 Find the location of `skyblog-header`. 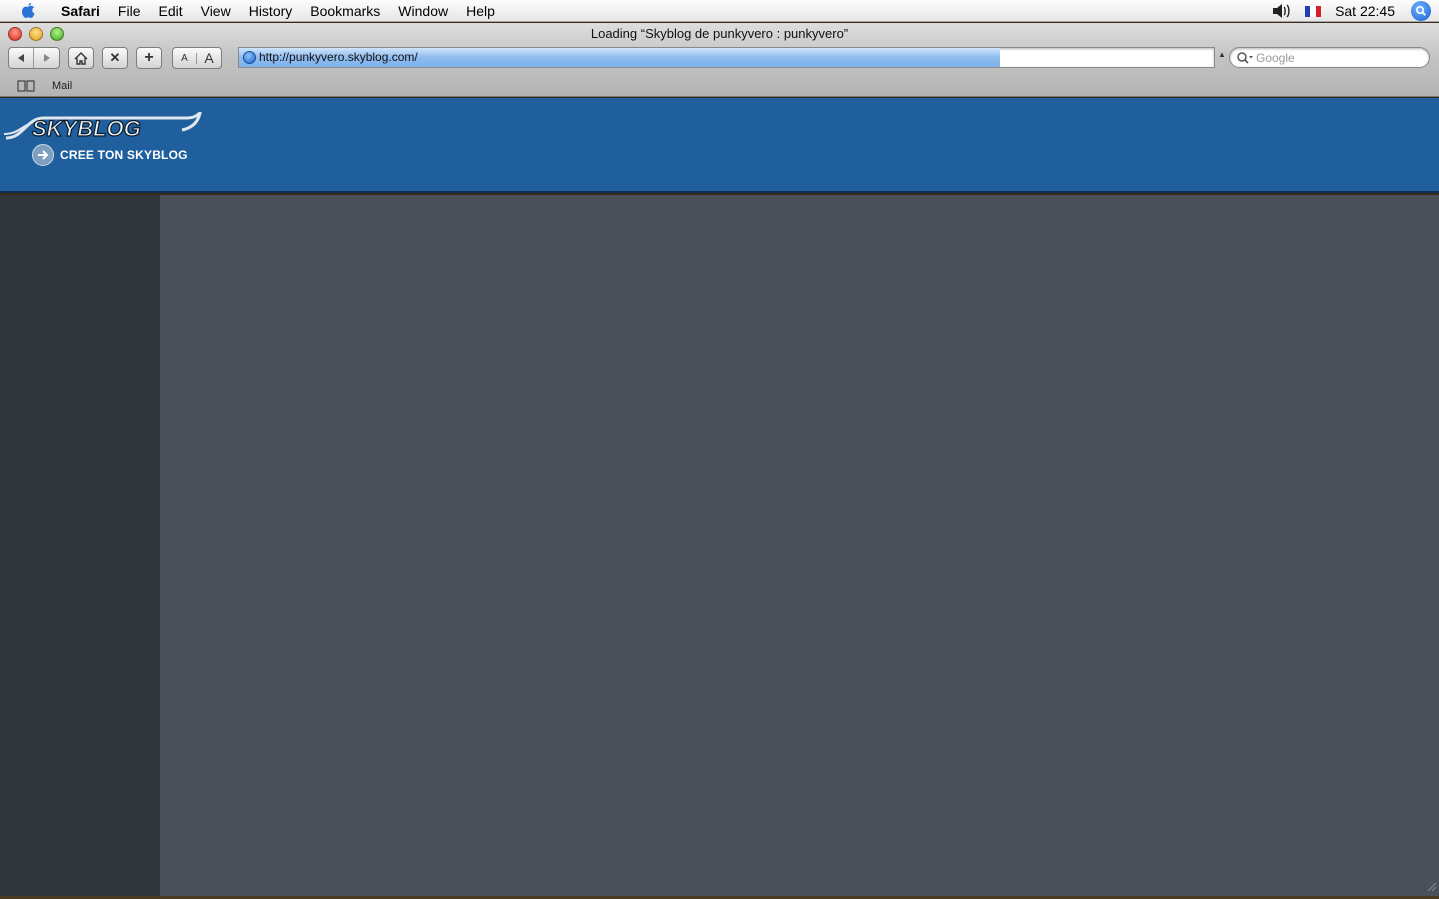

skyblog-header is located at coordinates (719, 145).